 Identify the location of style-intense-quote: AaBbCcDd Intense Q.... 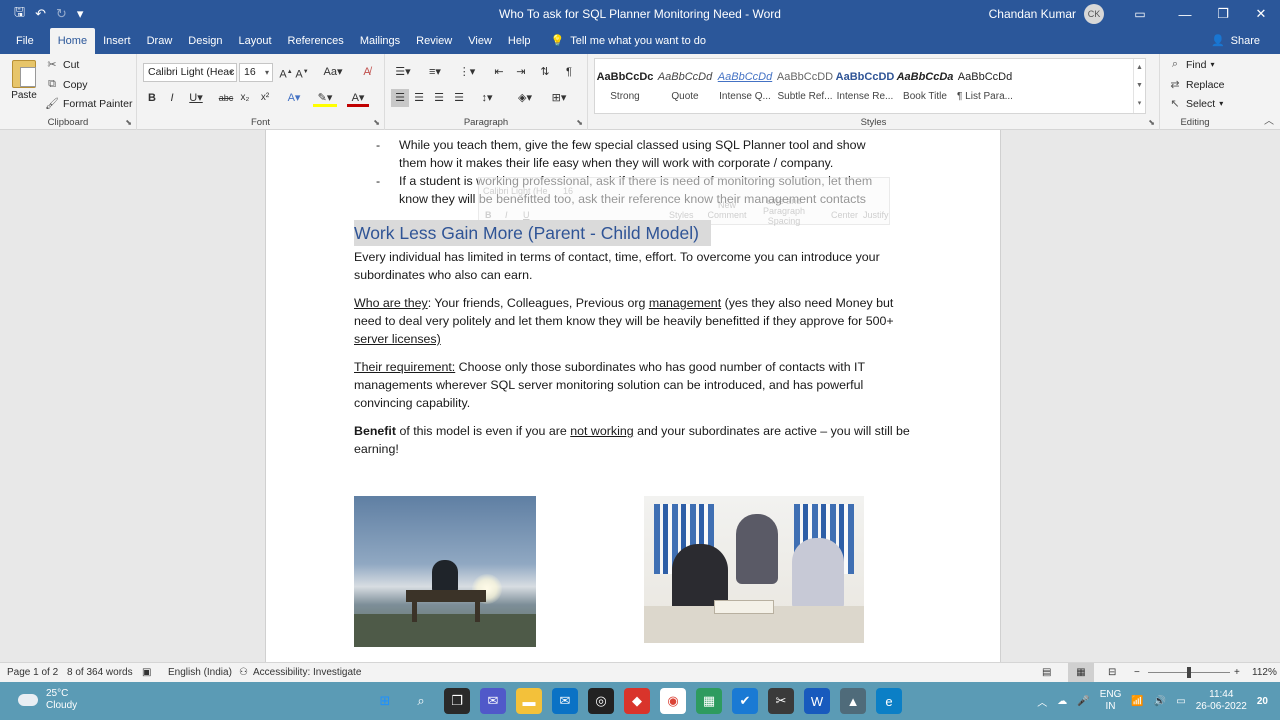
(745, 86).